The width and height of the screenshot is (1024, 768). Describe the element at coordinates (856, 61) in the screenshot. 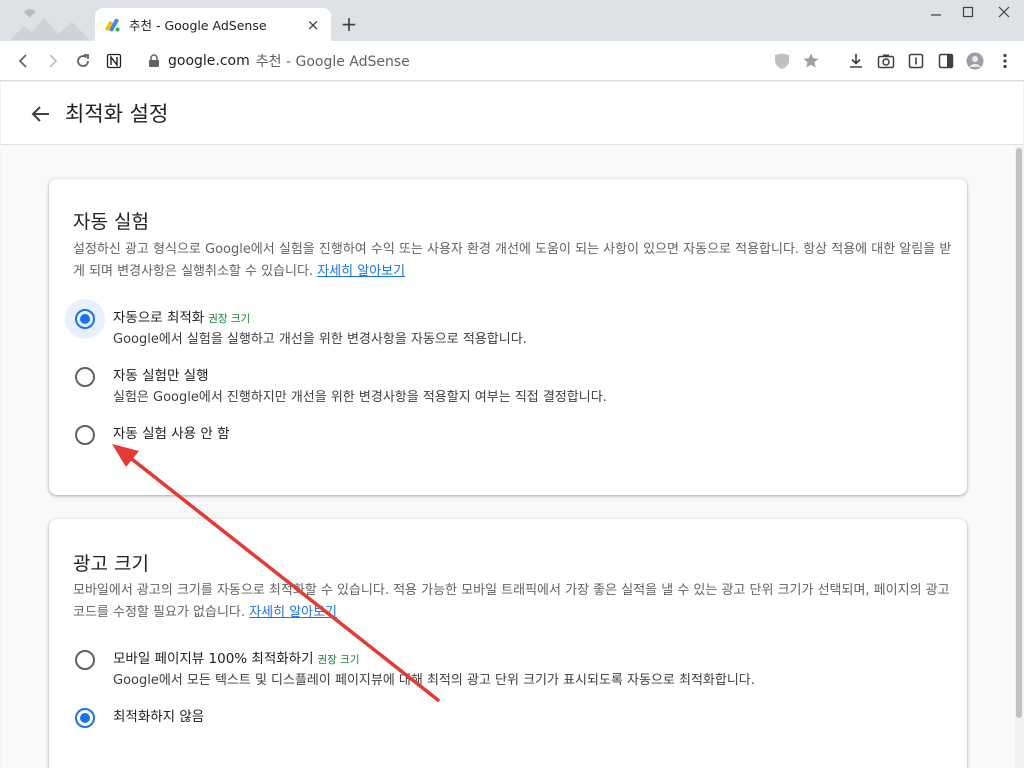

I see `download-icon` at that location.